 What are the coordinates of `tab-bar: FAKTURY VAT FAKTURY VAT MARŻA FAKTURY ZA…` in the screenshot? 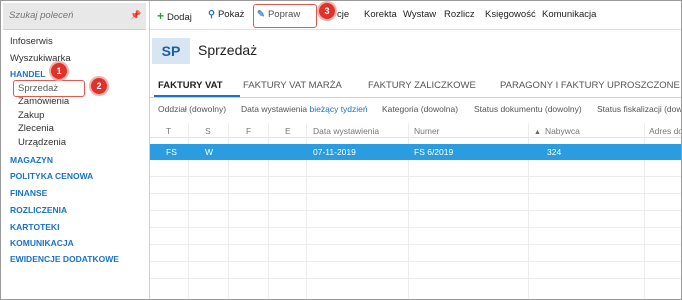 It's located at (415, 86).